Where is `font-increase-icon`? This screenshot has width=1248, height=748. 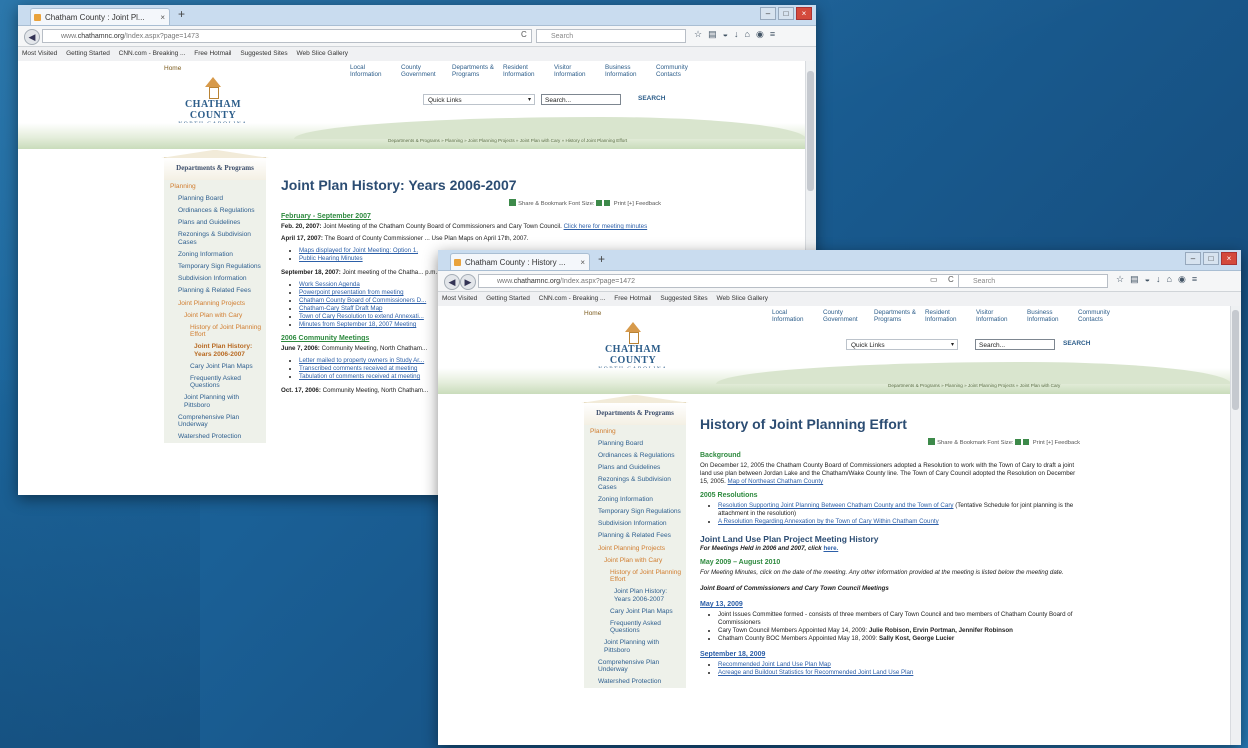
font-increase-icon is located at coordinates (606, 203).